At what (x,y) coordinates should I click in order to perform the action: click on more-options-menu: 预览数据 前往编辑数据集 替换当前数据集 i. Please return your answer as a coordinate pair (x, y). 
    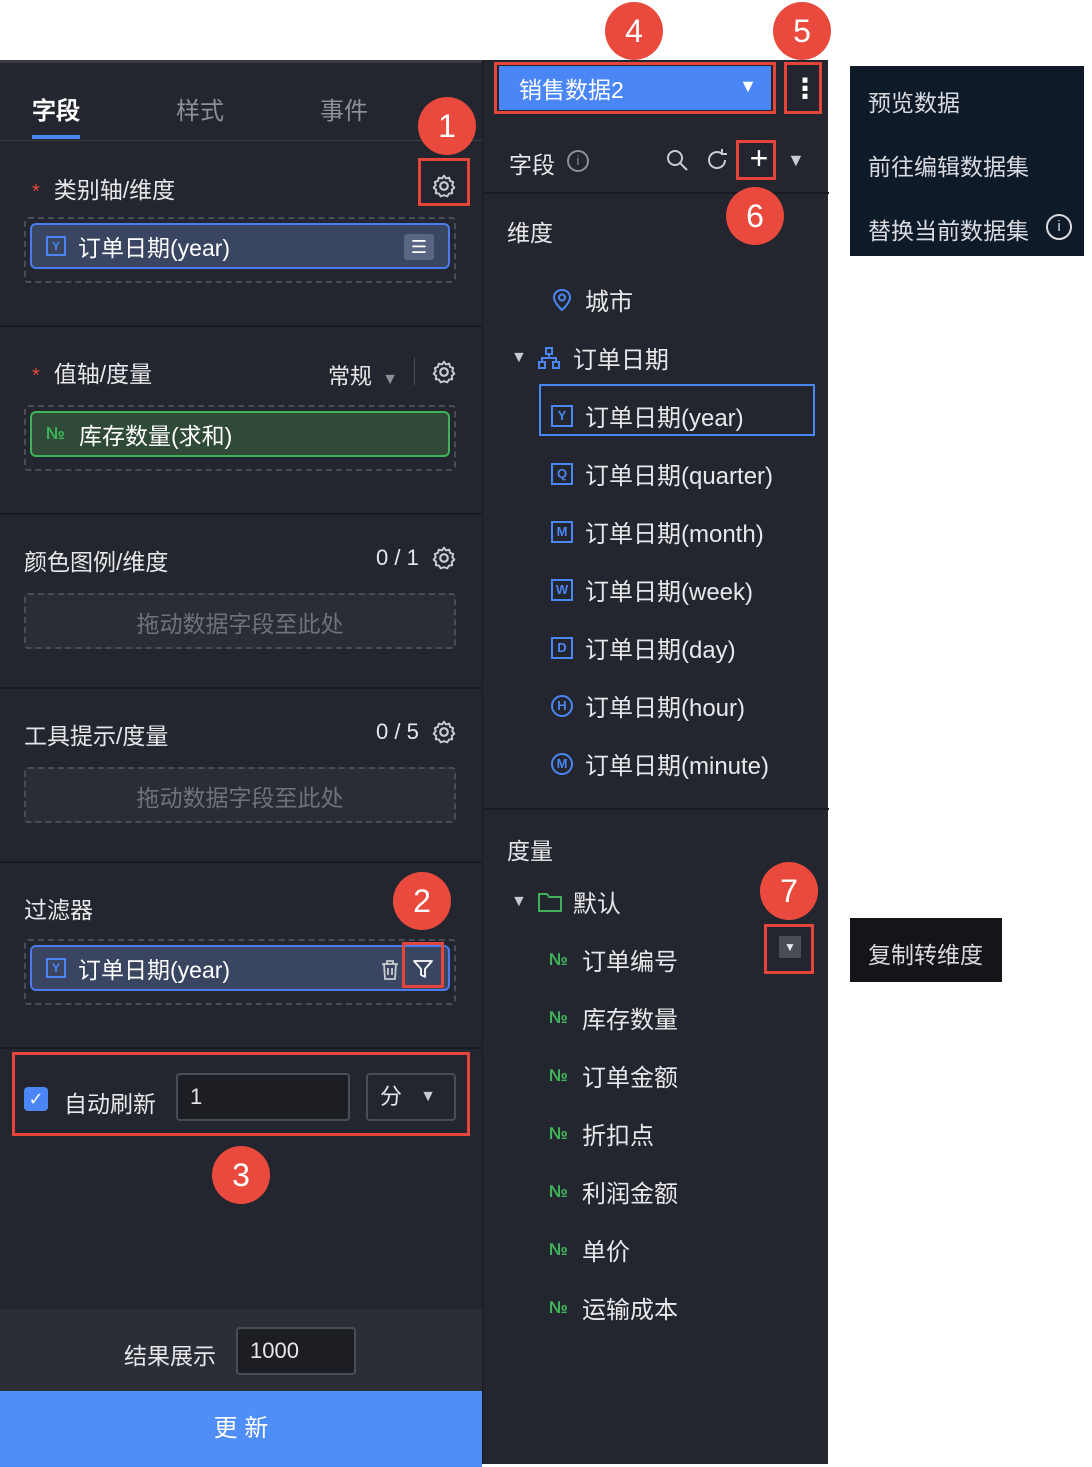
    Looking at the image, I should click on (967, 161).